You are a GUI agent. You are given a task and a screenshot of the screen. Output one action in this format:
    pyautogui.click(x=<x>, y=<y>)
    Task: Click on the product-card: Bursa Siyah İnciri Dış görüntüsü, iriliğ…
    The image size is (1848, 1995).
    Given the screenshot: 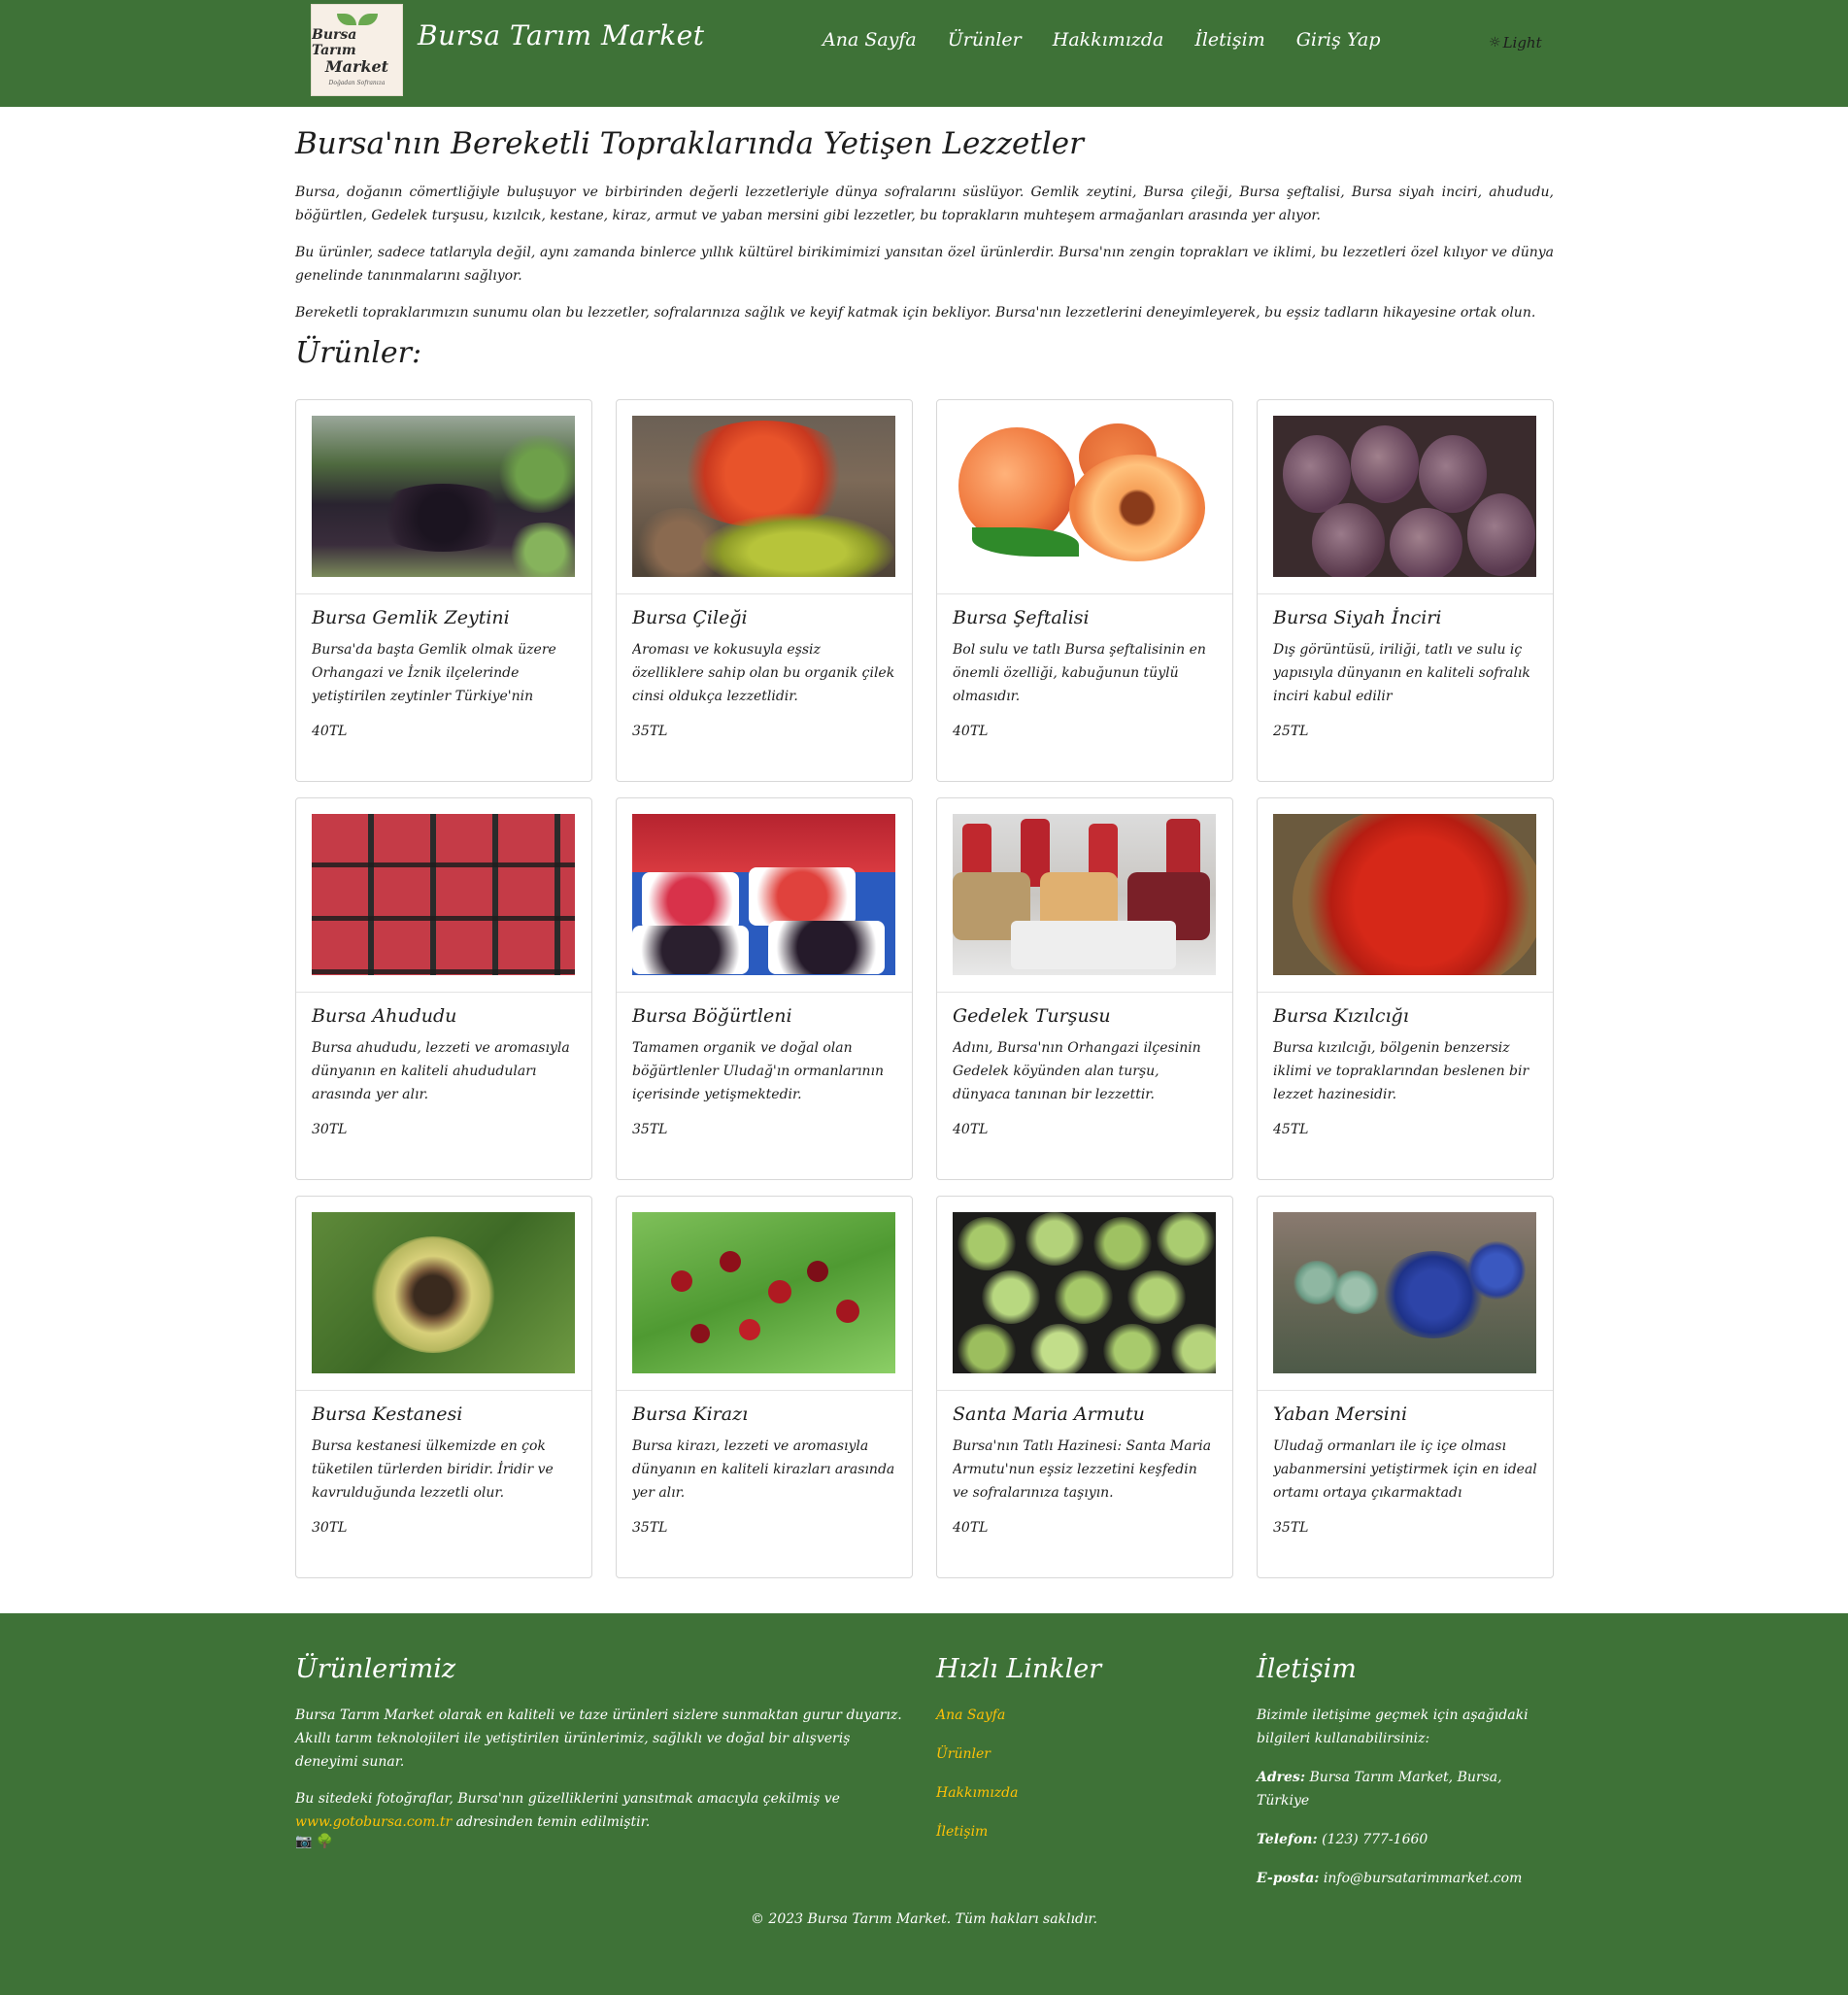 What is the action you would take?
    pyautogui.click(x=1405, y=590)
    